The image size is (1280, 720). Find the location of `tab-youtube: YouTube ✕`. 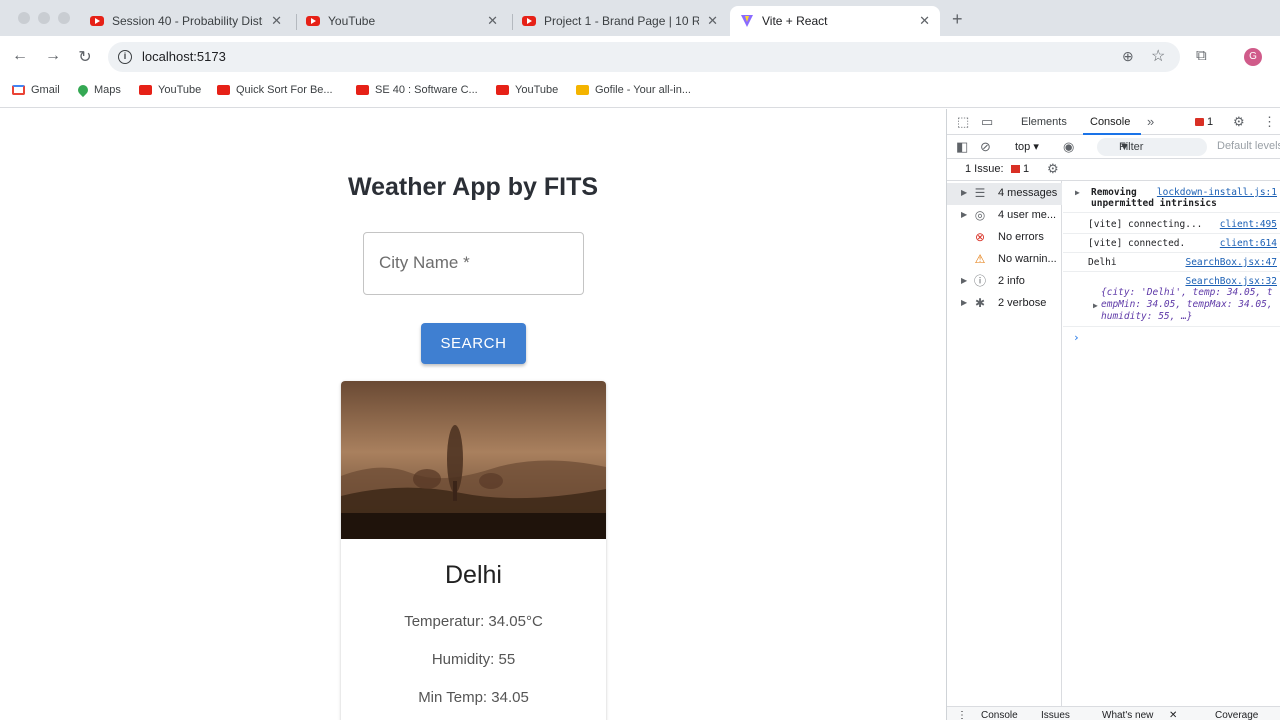

tab-youtube: YouTube ✕ is located at coordinates (402, 21).